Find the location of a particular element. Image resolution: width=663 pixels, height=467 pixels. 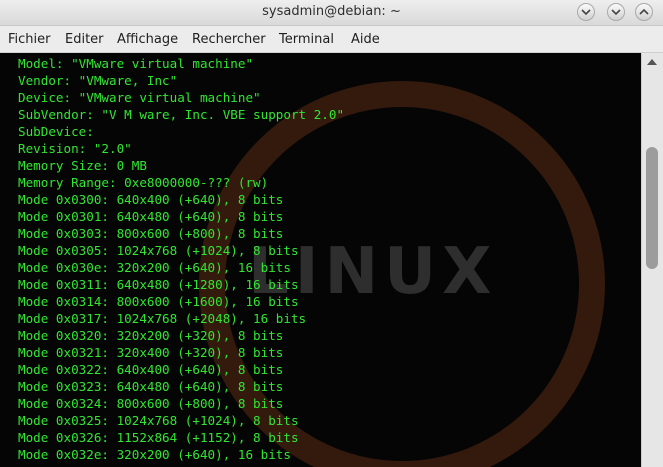

menu-editer: Editer is located at coordinates (84, 39).